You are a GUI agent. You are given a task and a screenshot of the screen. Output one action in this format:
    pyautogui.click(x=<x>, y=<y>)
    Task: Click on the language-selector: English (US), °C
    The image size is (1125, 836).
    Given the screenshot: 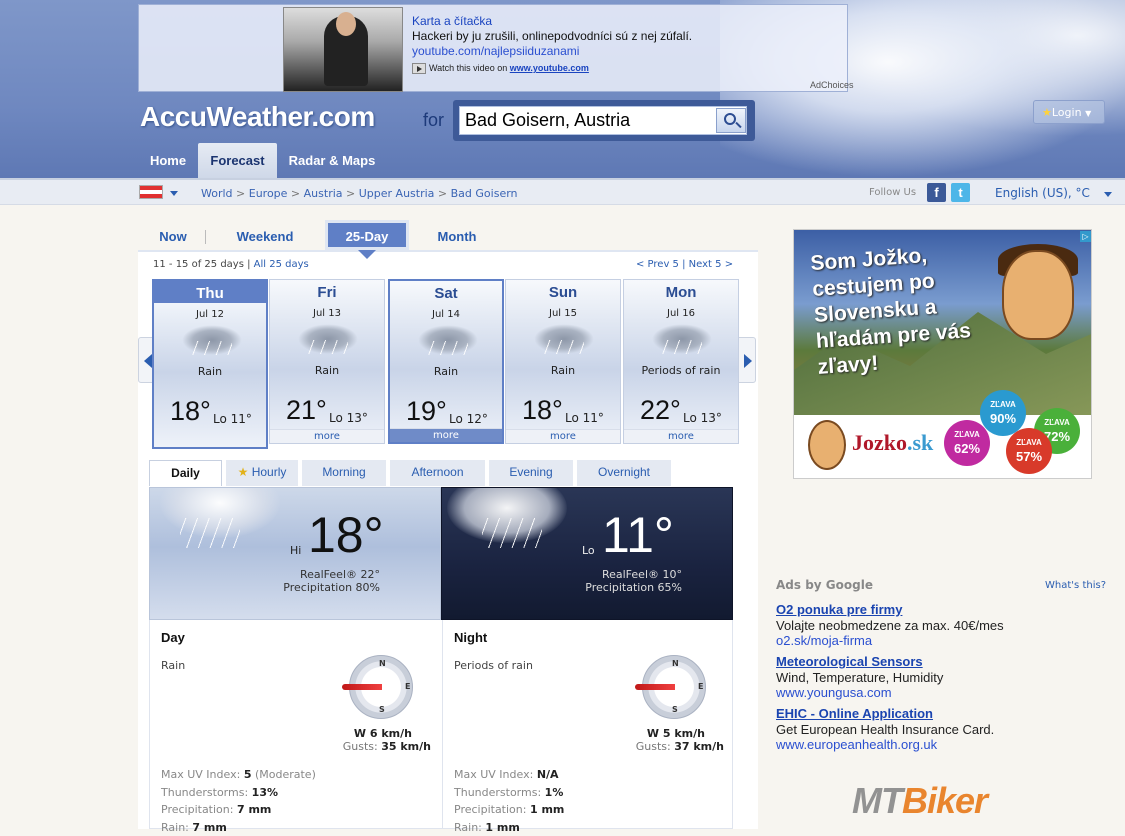 What is the action you would take?
    pyautogui.click(x=1053, y=193)
    